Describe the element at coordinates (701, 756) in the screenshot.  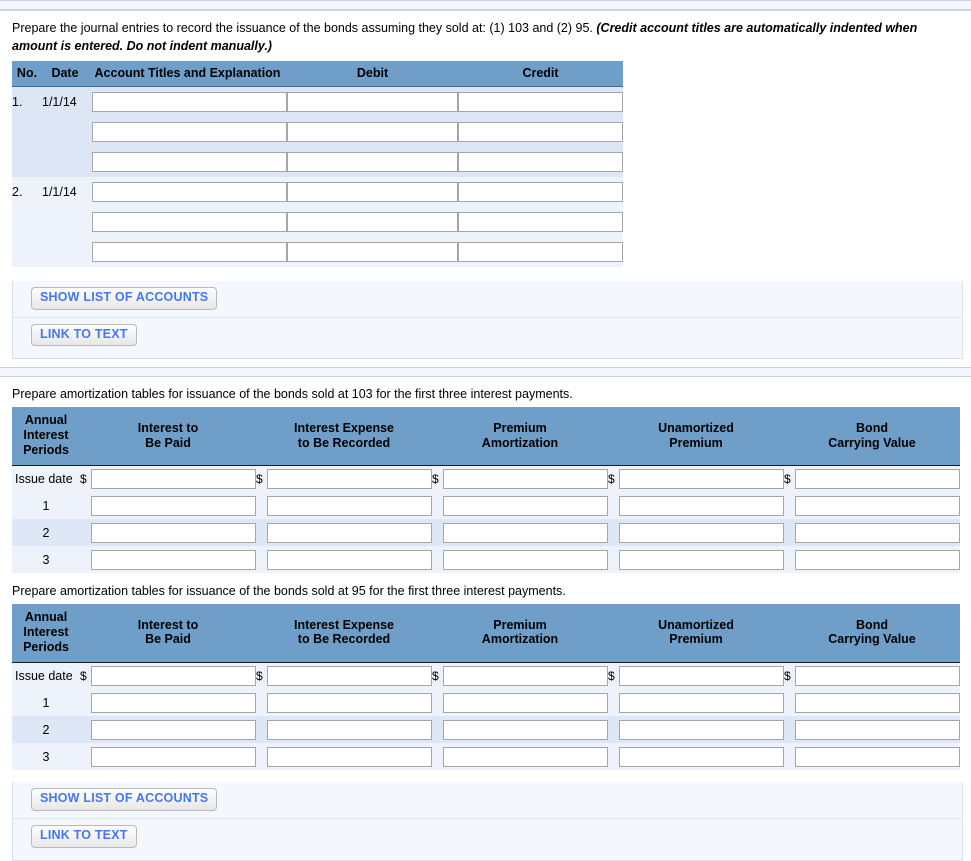
I see `amort-95-r3-unamortized-premium-input` at that location.